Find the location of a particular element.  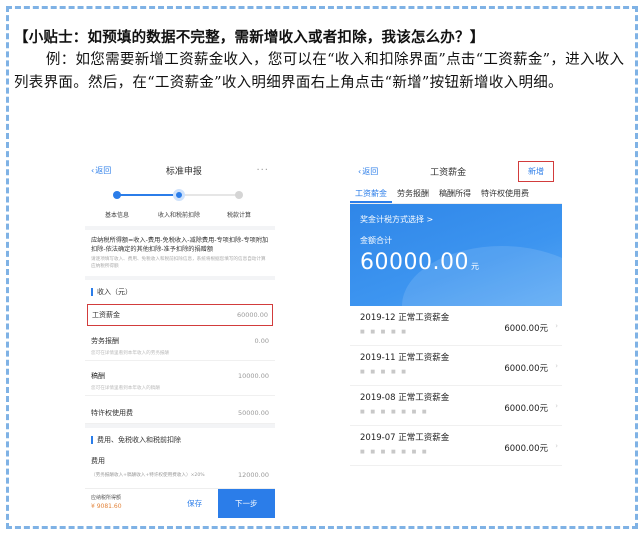

income-row-note: 您可在详情里看到本年收入的稿酬 is located at coordinates (180, 390).